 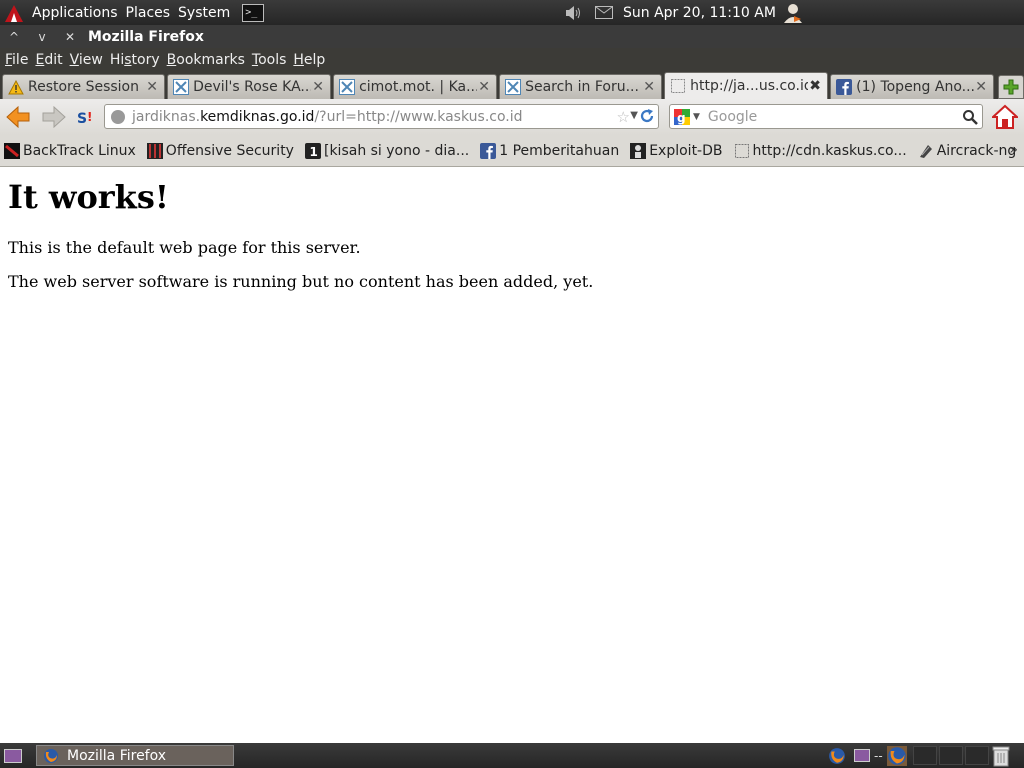 I want to click on window-list-icon, so click(x=862, y=755).